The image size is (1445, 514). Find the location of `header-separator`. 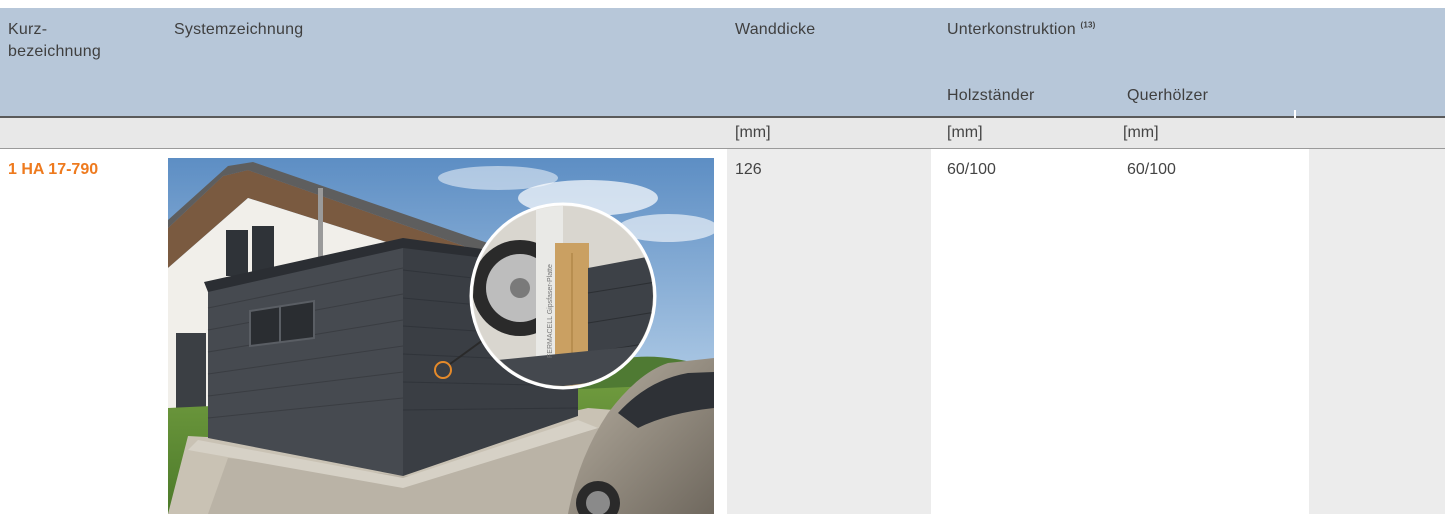

header-separator is located at coordinates (1295, 114).